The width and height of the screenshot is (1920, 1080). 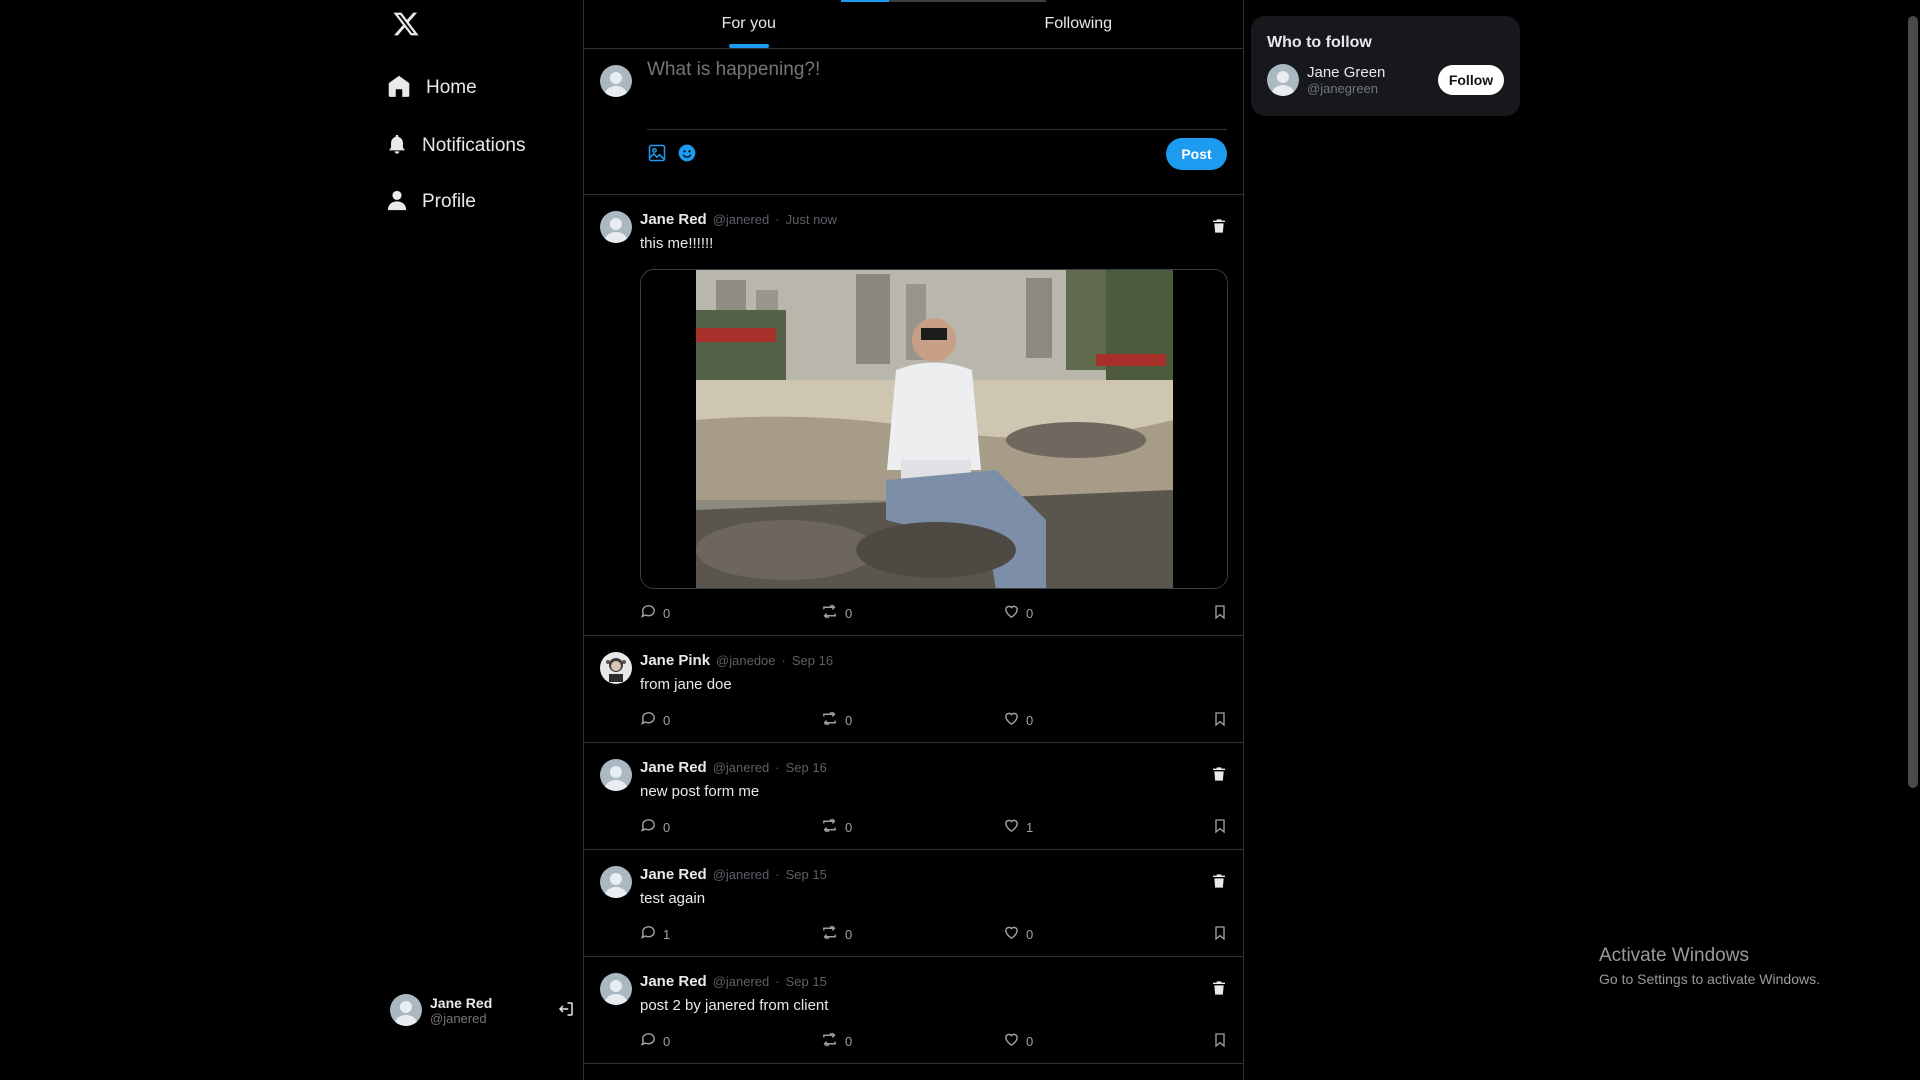 What do you see at coordinates (673, 898) in the screenshot?
I see `tweet-text: test again` at bounding box center [673, 898].